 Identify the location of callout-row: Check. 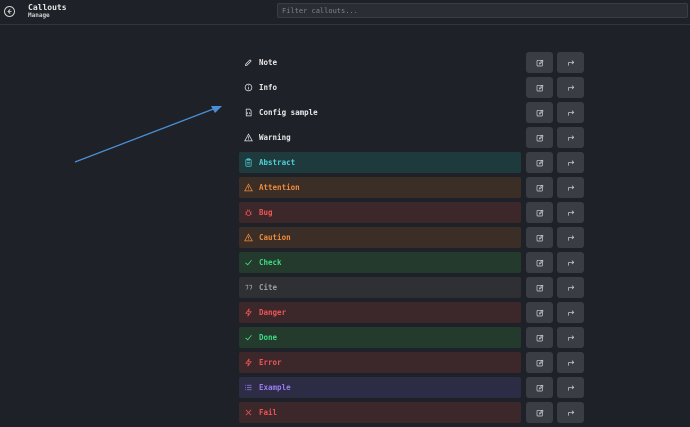
(411, 262).